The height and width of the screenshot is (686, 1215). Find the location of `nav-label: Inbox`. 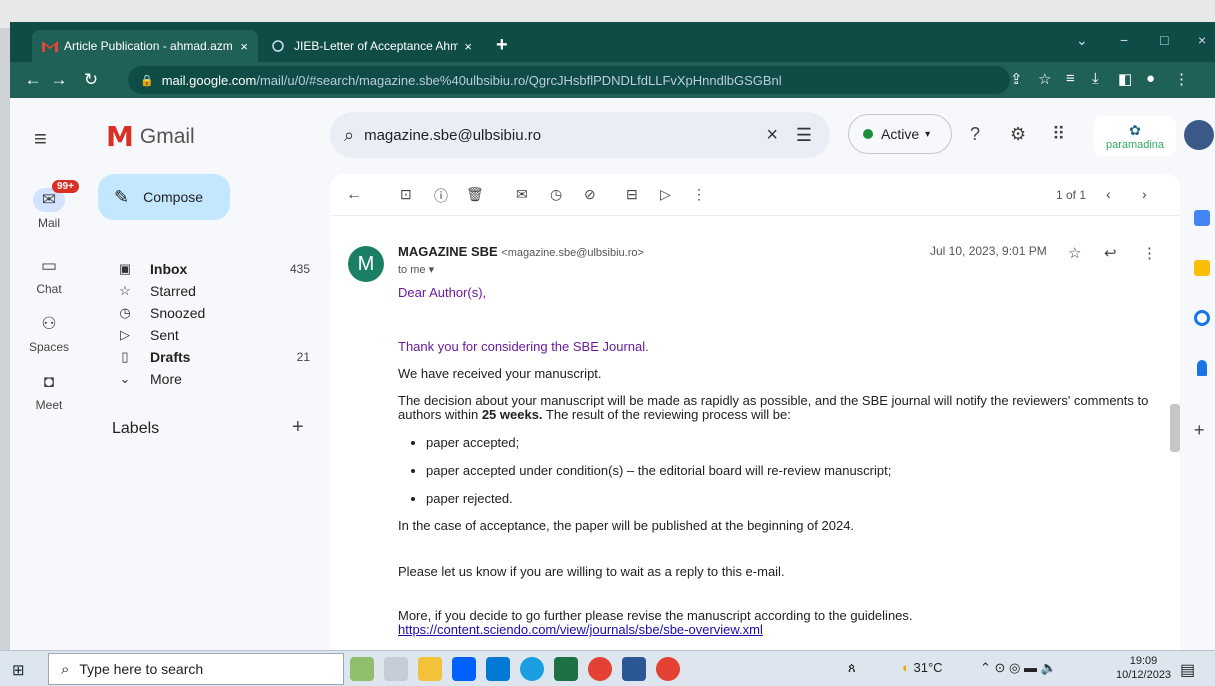

nav-label: Inbox is located at coordinates (169, 269).